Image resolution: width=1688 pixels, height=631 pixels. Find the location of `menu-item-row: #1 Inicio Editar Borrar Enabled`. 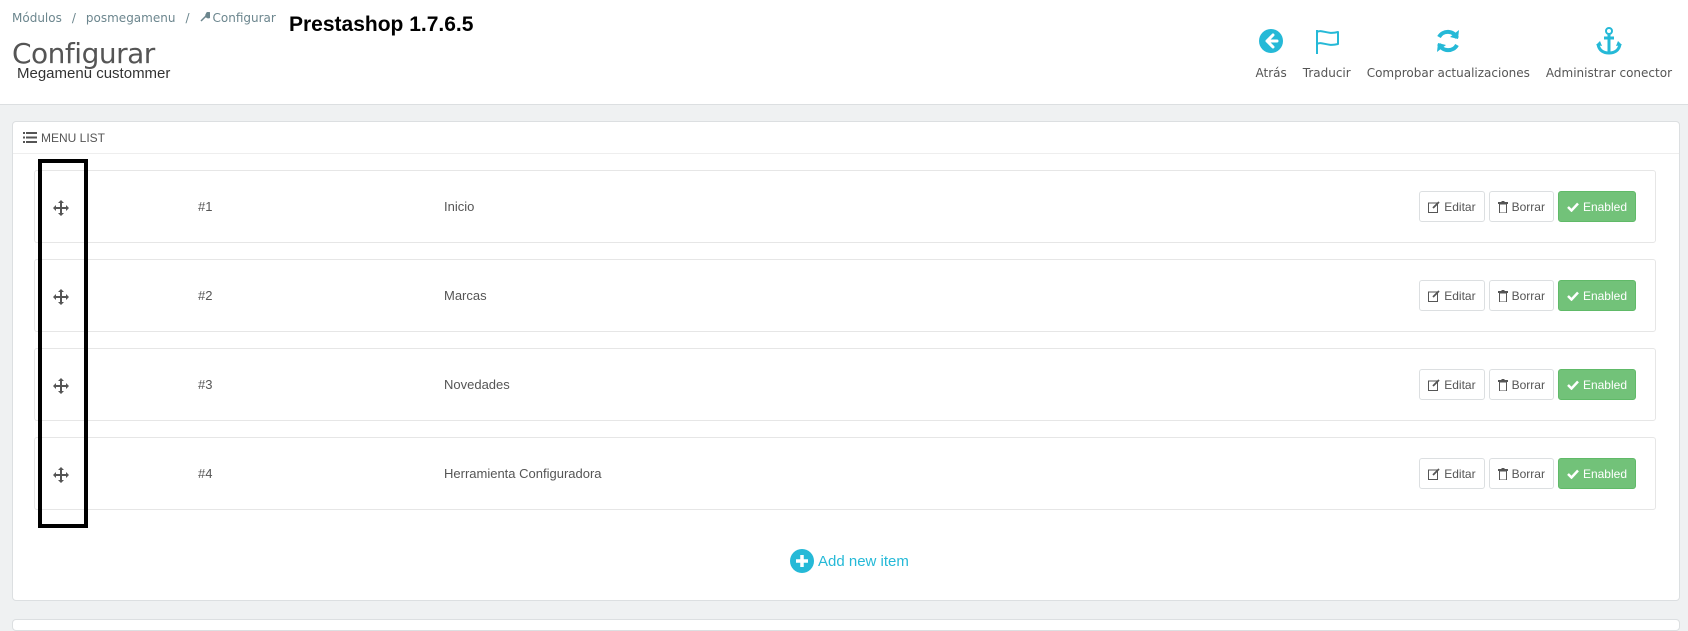

menu-item-row: #1 Inicio Editar Borrar Enabled is located at coordinates (845, 206).